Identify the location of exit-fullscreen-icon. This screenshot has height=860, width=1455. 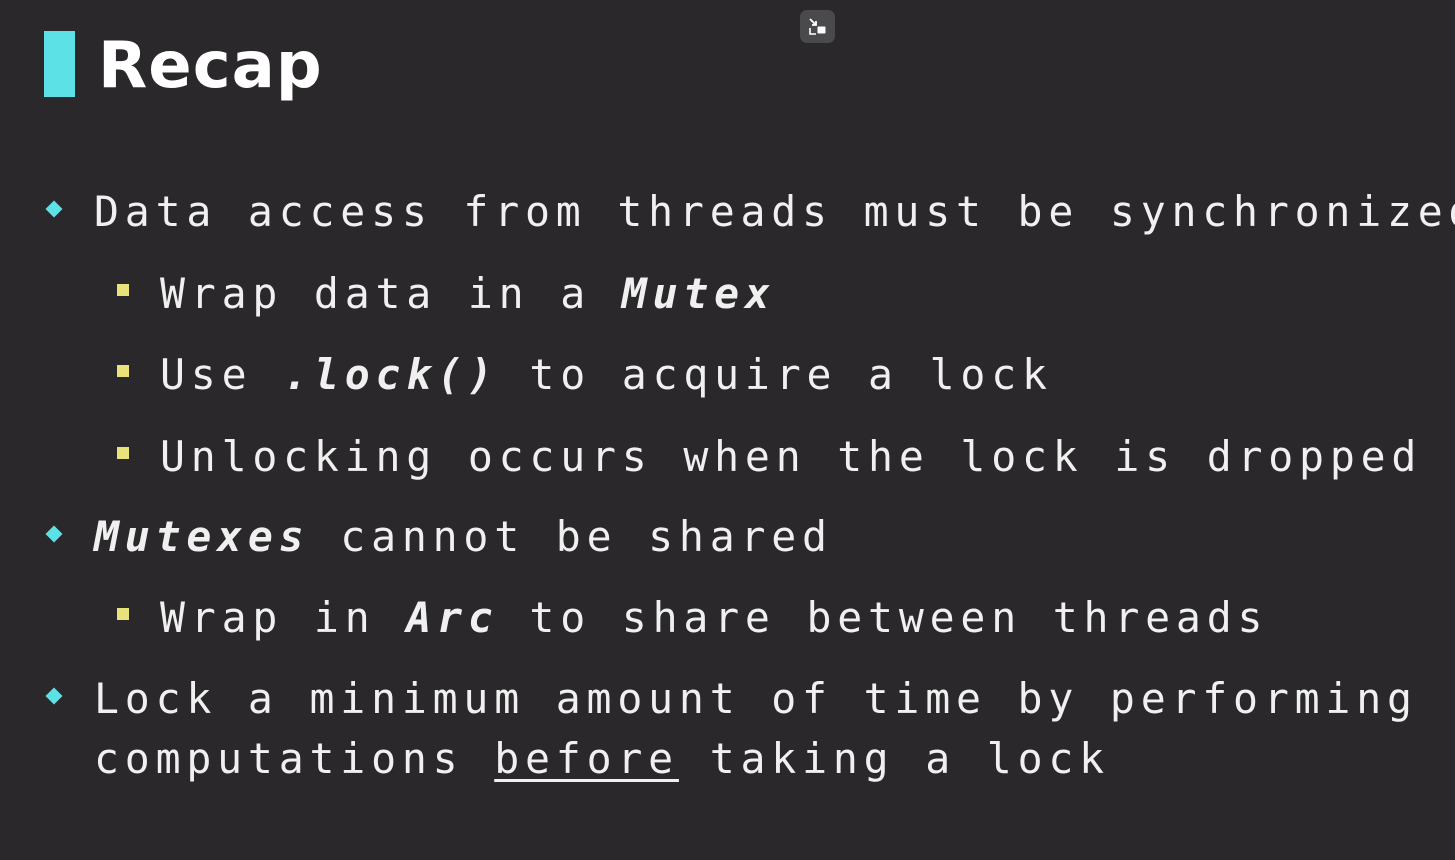
(817, 26).